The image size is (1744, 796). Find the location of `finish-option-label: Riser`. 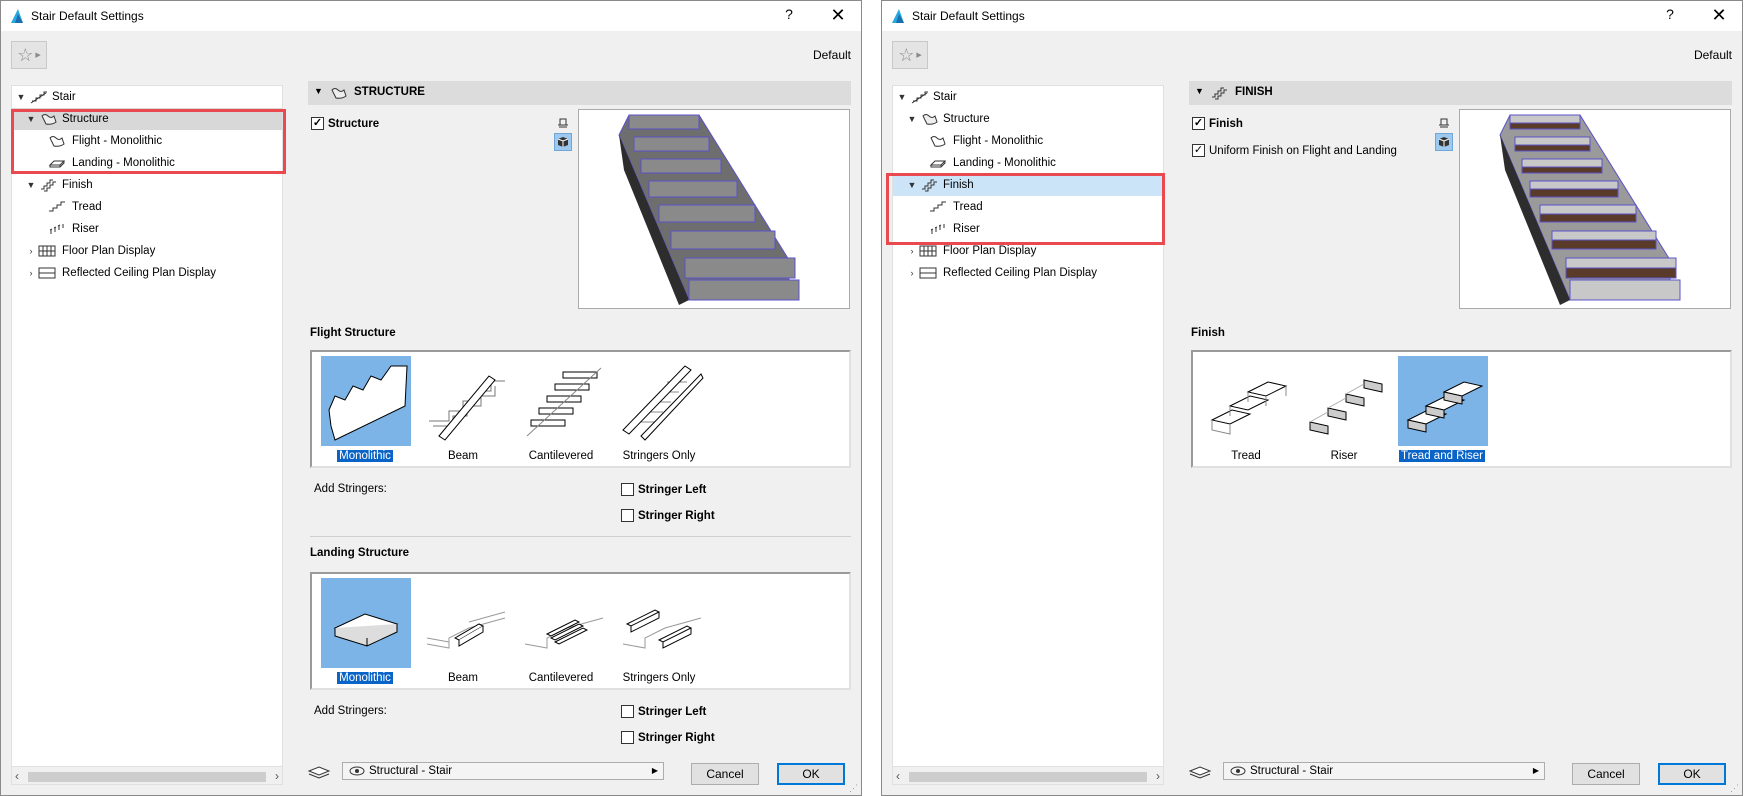

finish-option-label: Riser is located at coordinates (1344, 456).